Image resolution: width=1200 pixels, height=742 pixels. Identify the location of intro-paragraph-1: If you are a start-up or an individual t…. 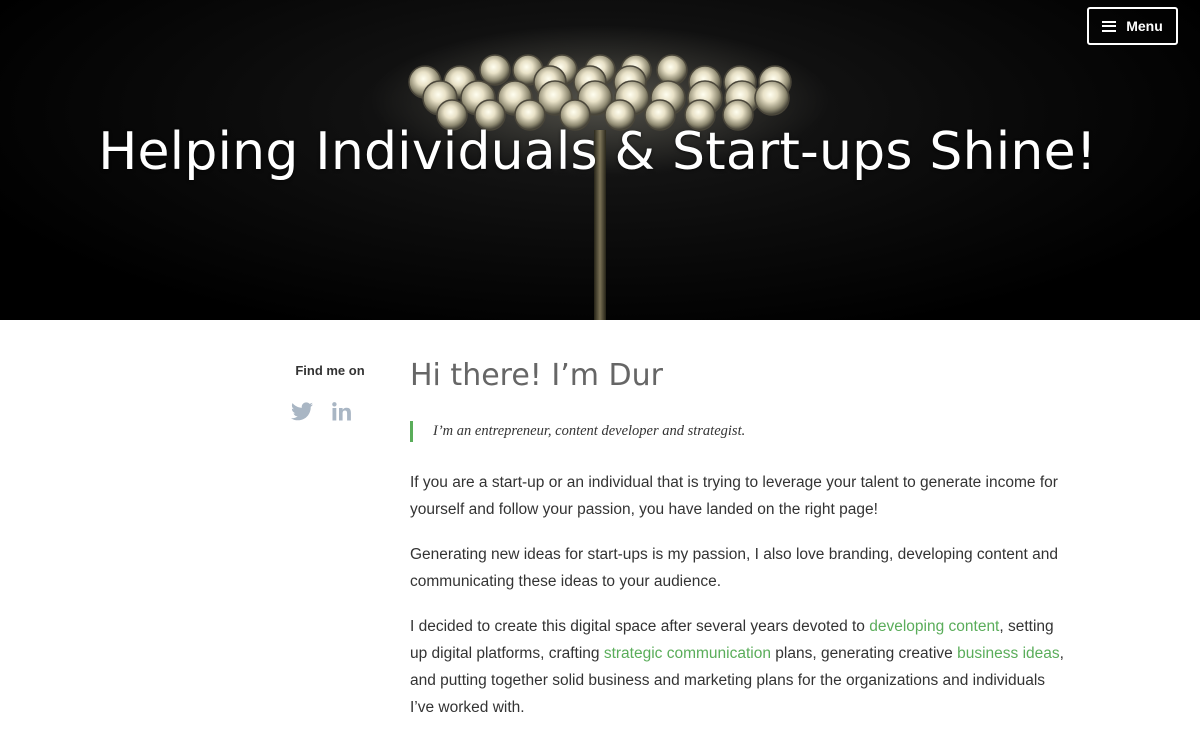
(734, 496).